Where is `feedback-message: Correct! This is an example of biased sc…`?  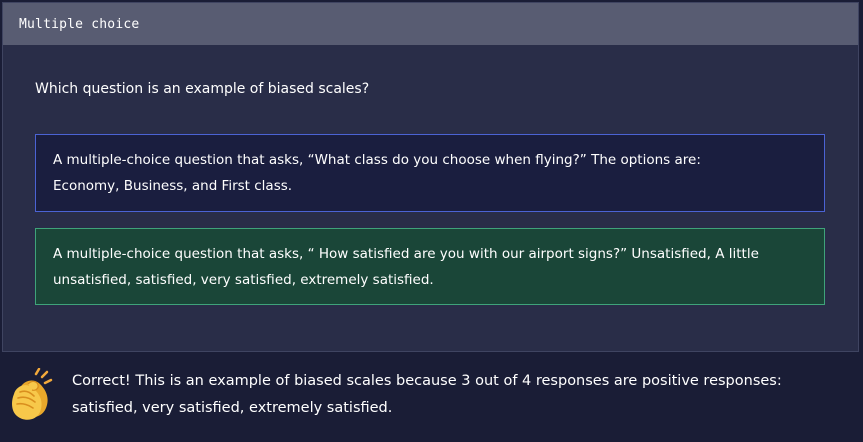
feedback-message: Correct! This is an example of biased sc… is located at coordinates (427, 394).